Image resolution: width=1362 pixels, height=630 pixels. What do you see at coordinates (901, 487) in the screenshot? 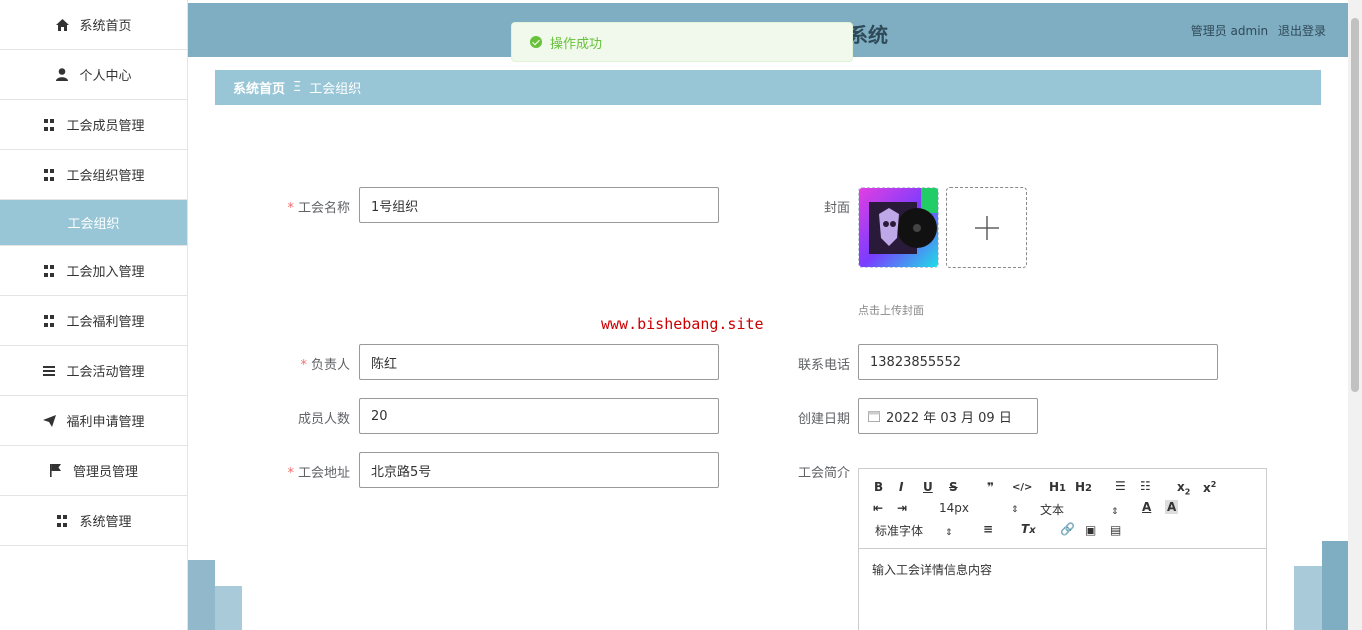
I see `italic-button: I` at bounding box center [901, 487].